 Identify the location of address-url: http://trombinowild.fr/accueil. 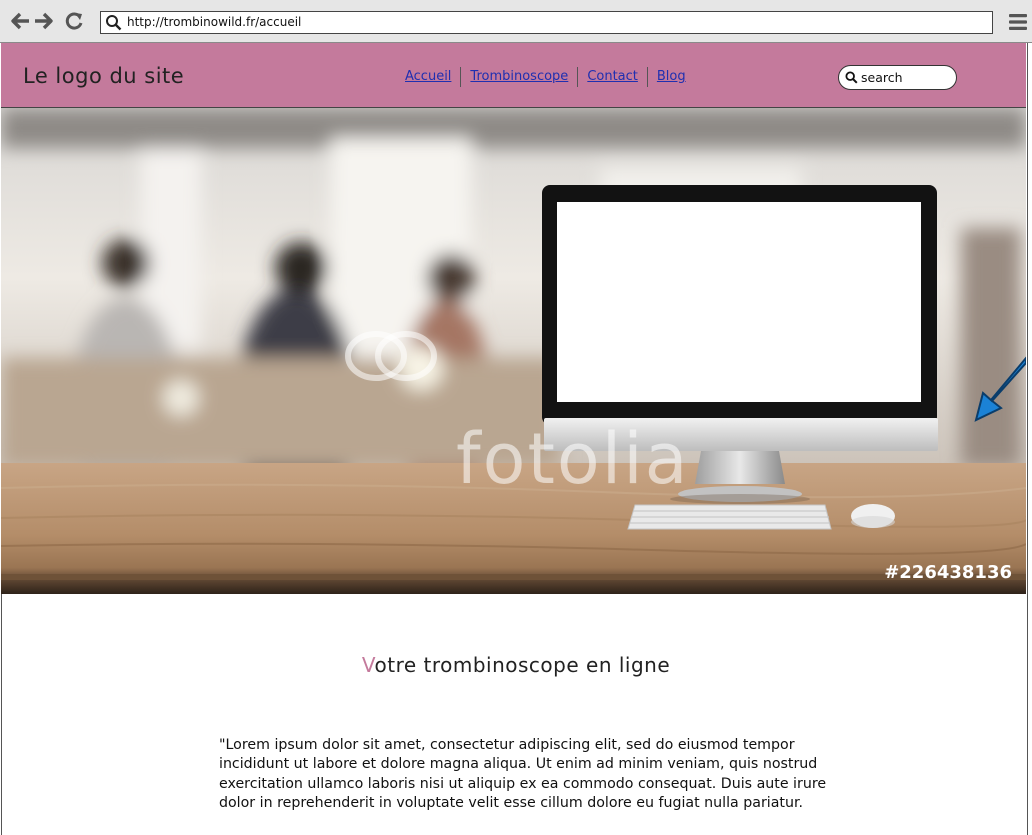
(214, 22).